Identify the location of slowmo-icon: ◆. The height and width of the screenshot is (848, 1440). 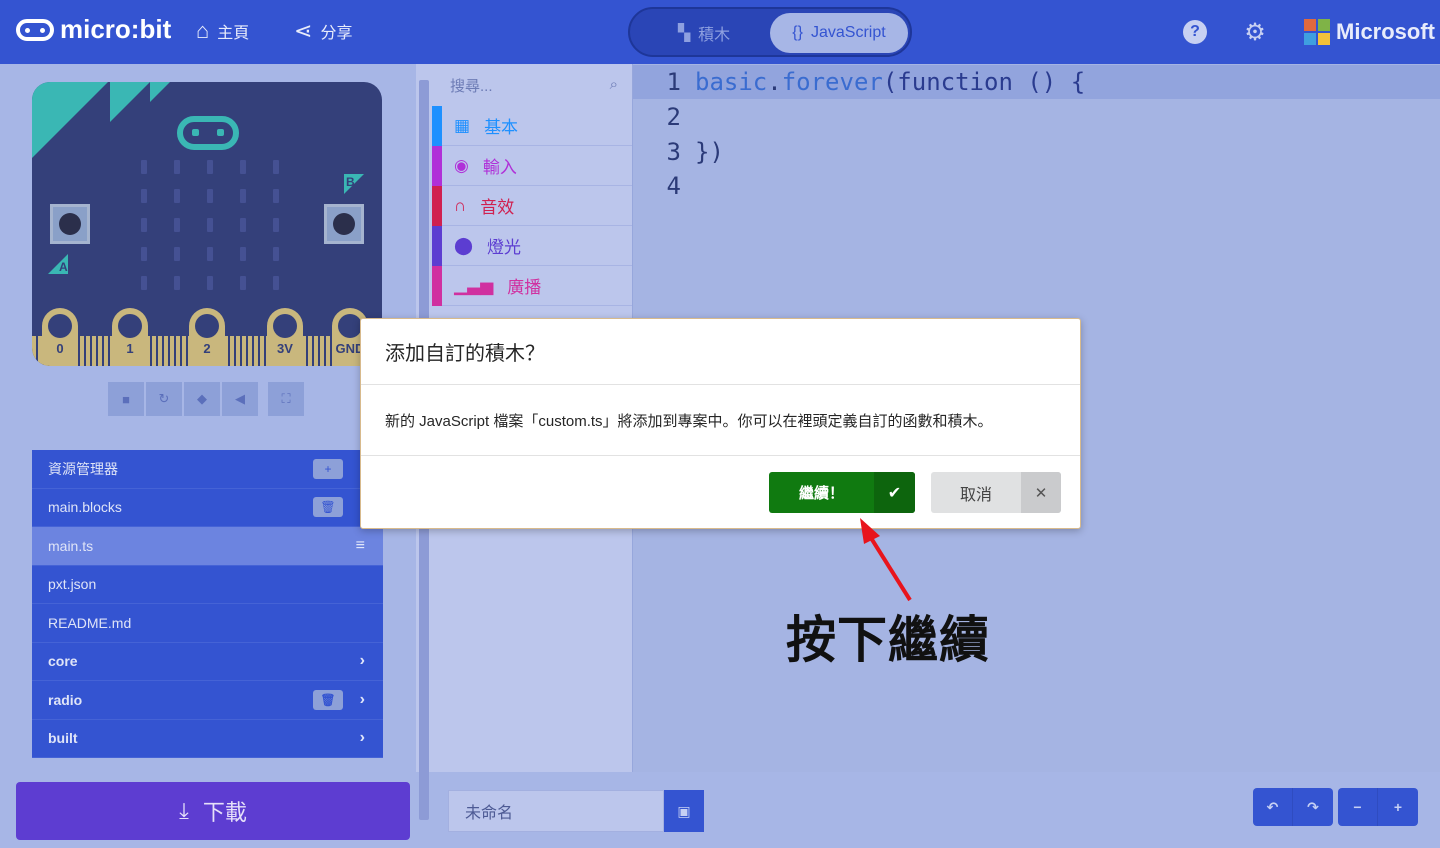
(202, 399).